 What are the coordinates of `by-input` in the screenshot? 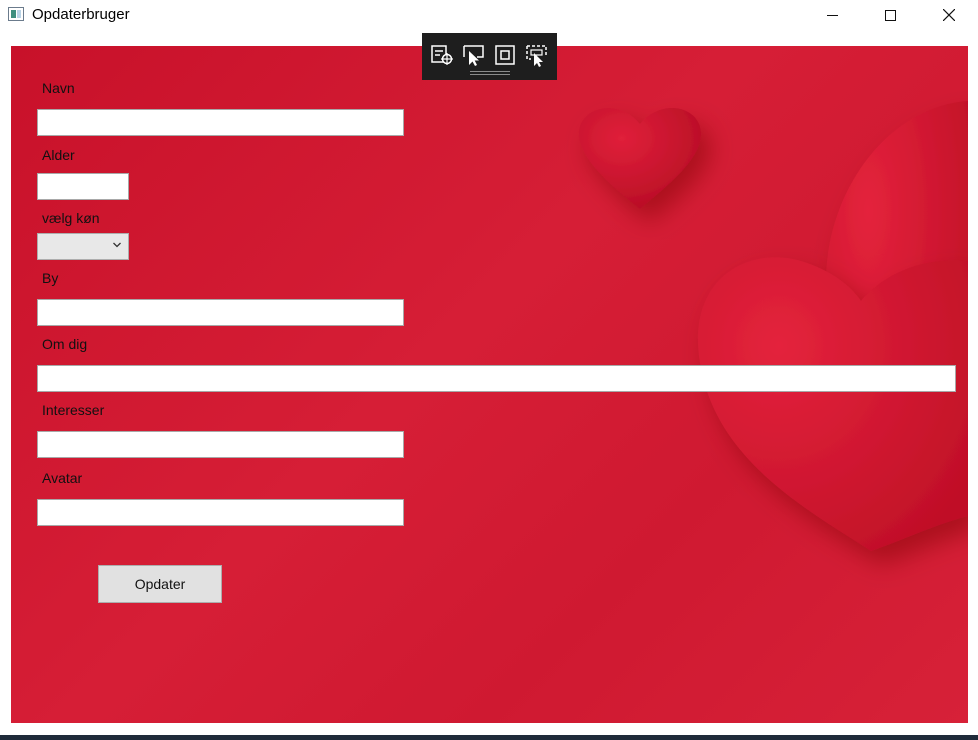 It's located at (220, 312).